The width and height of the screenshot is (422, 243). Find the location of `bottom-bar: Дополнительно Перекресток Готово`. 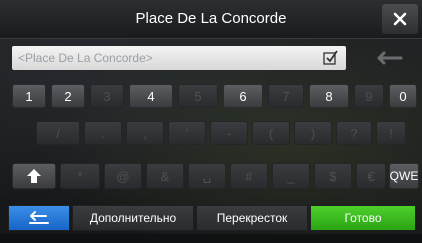

bottom-bar: Дополнительно Перекресток Готово is located at coordinates (211, 218).